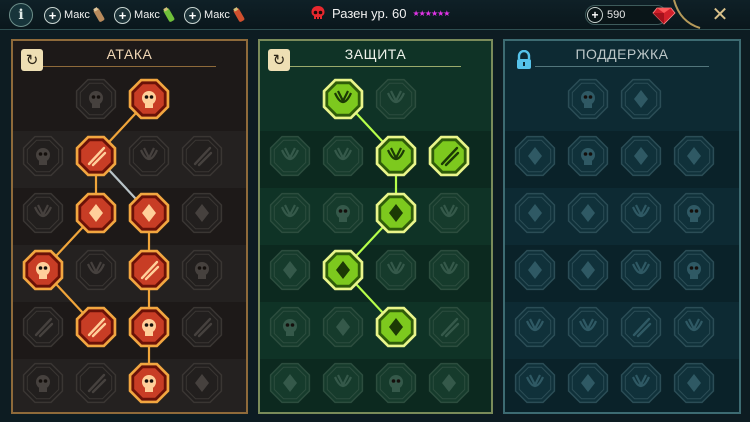  What do you see at coordinates (169, 14) in the screenshot?
I see `green-potion-icon` at bounding box center [169, 14].